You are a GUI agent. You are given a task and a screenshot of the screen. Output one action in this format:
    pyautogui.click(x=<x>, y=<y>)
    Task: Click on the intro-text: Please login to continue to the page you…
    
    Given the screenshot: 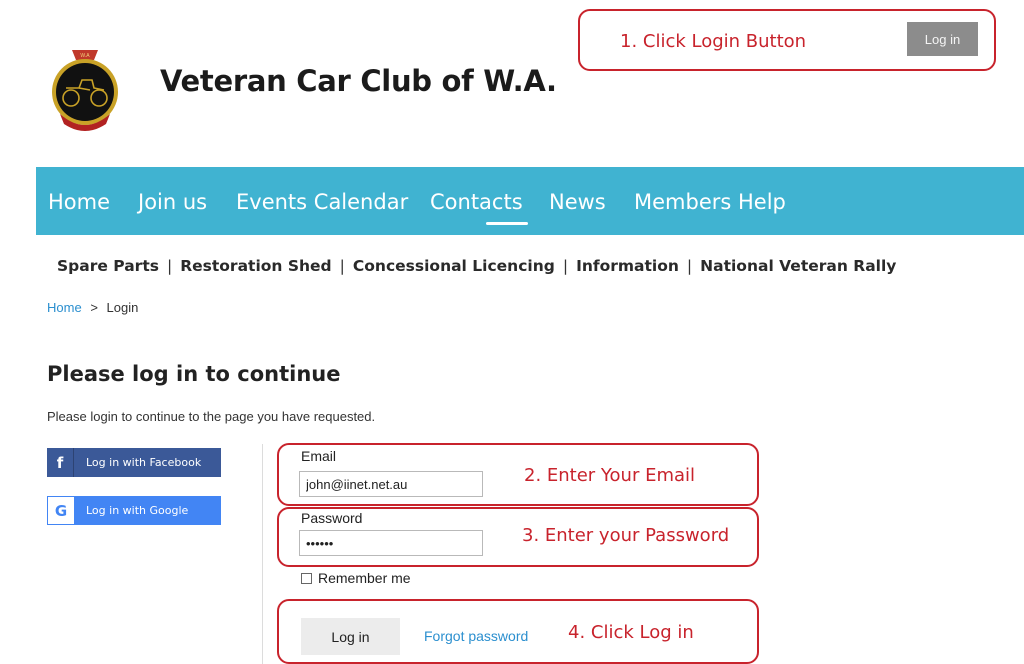 What is the action you would take?
    pyautogui.click(x=211, y=416)
    